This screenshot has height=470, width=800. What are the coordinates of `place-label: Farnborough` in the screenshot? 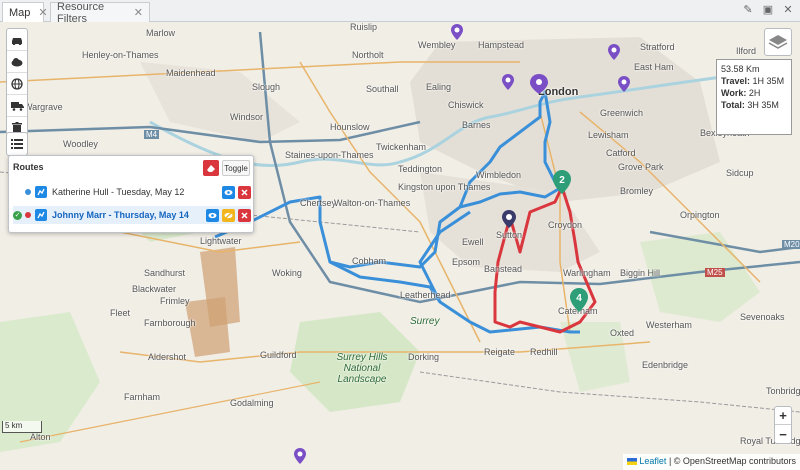 It's located at (170, 323).